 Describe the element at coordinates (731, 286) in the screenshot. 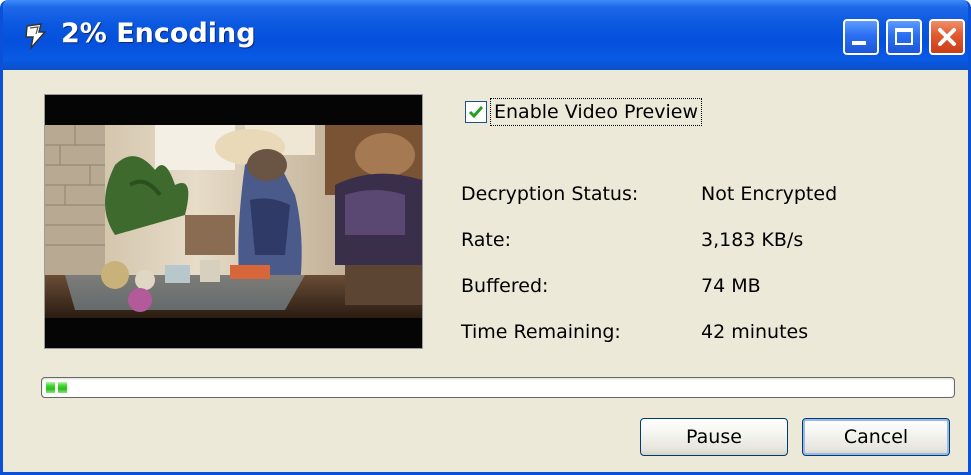

I see `buffered-value: 74 MB` at that location.